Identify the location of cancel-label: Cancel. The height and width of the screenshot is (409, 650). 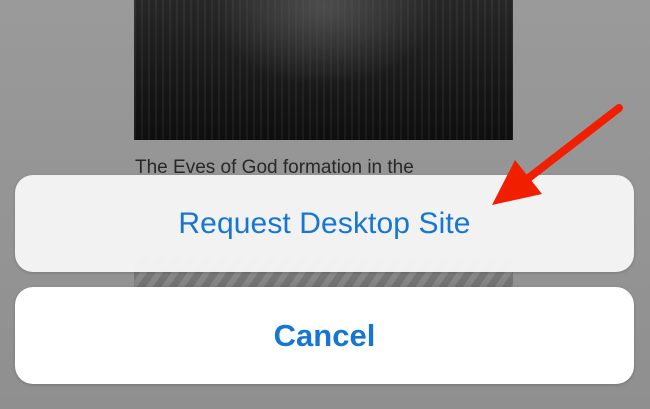
(324, 335).